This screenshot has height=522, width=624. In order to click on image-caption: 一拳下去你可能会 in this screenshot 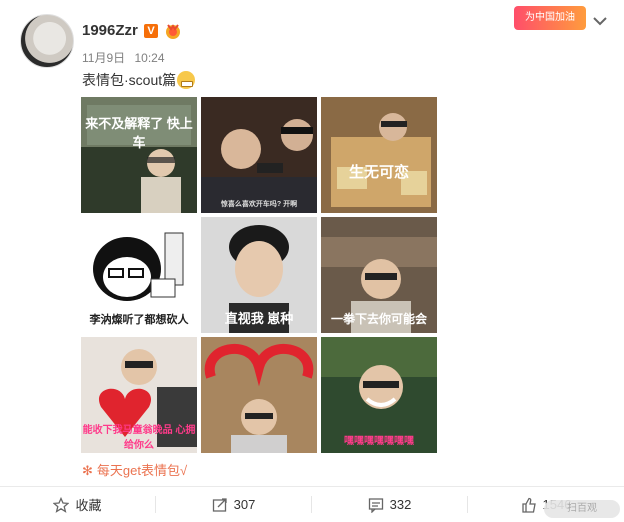, I will do `click(378, 319)`.